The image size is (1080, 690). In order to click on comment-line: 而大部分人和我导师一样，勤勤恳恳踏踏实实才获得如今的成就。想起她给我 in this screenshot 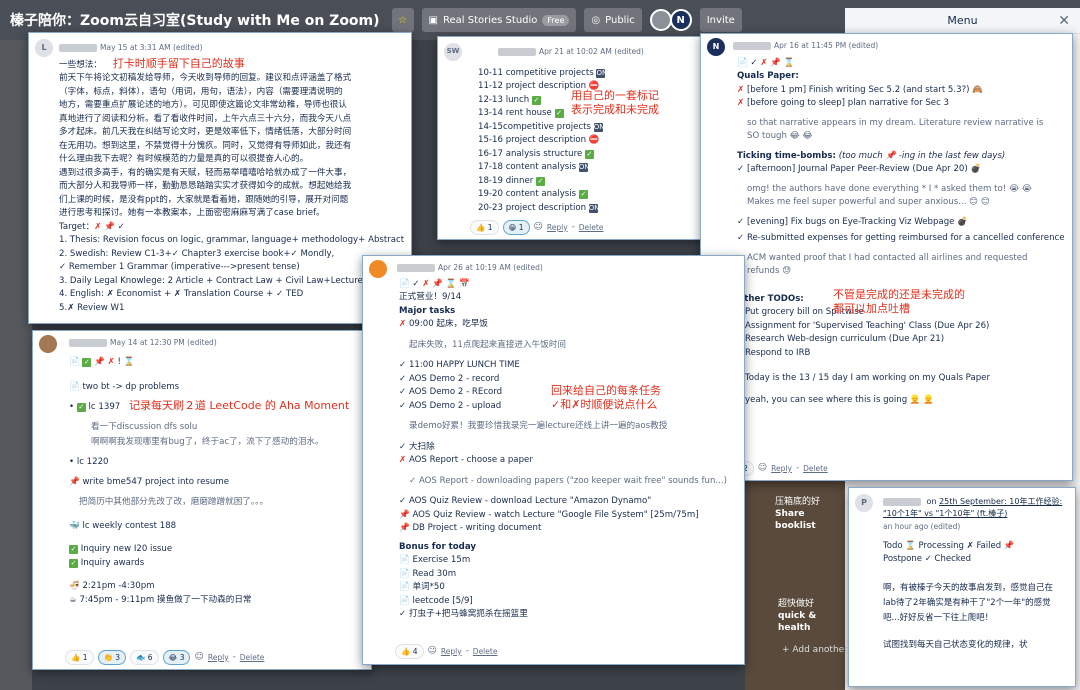, I will do `click(205, 186)`.